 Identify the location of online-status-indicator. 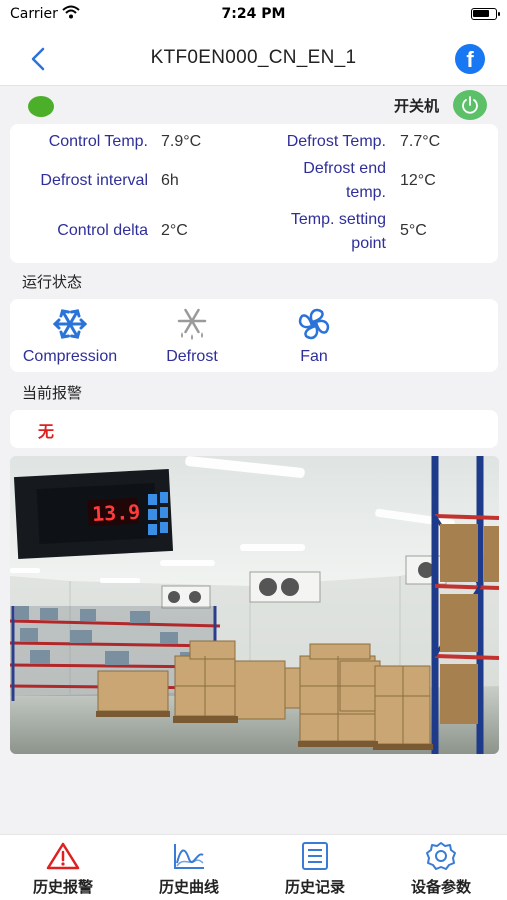
(41, 106).